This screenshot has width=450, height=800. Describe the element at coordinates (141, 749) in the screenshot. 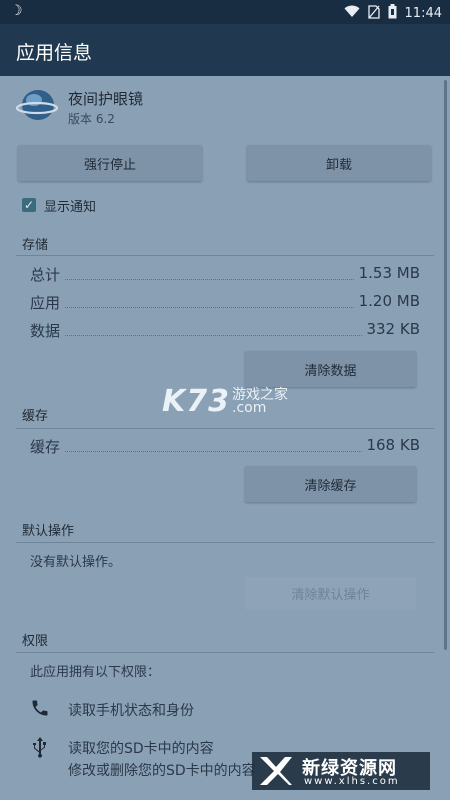

I see `permission-read-sd-text: 读取您的SD卡中的内容` at that location.